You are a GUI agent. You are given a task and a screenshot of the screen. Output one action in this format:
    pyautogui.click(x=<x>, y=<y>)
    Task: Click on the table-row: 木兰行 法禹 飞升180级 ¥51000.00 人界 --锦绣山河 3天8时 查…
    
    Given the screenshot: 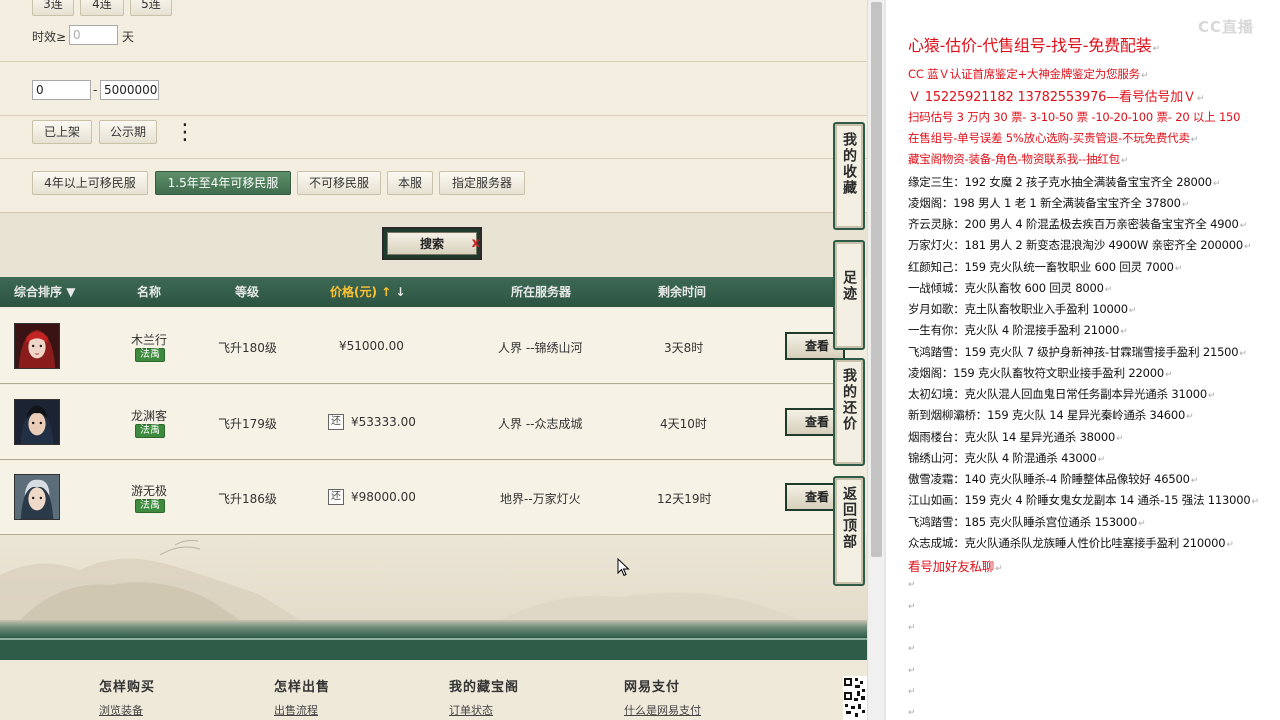 What is the action you would take?
    pyautogui.click(x=422, y=346)
    